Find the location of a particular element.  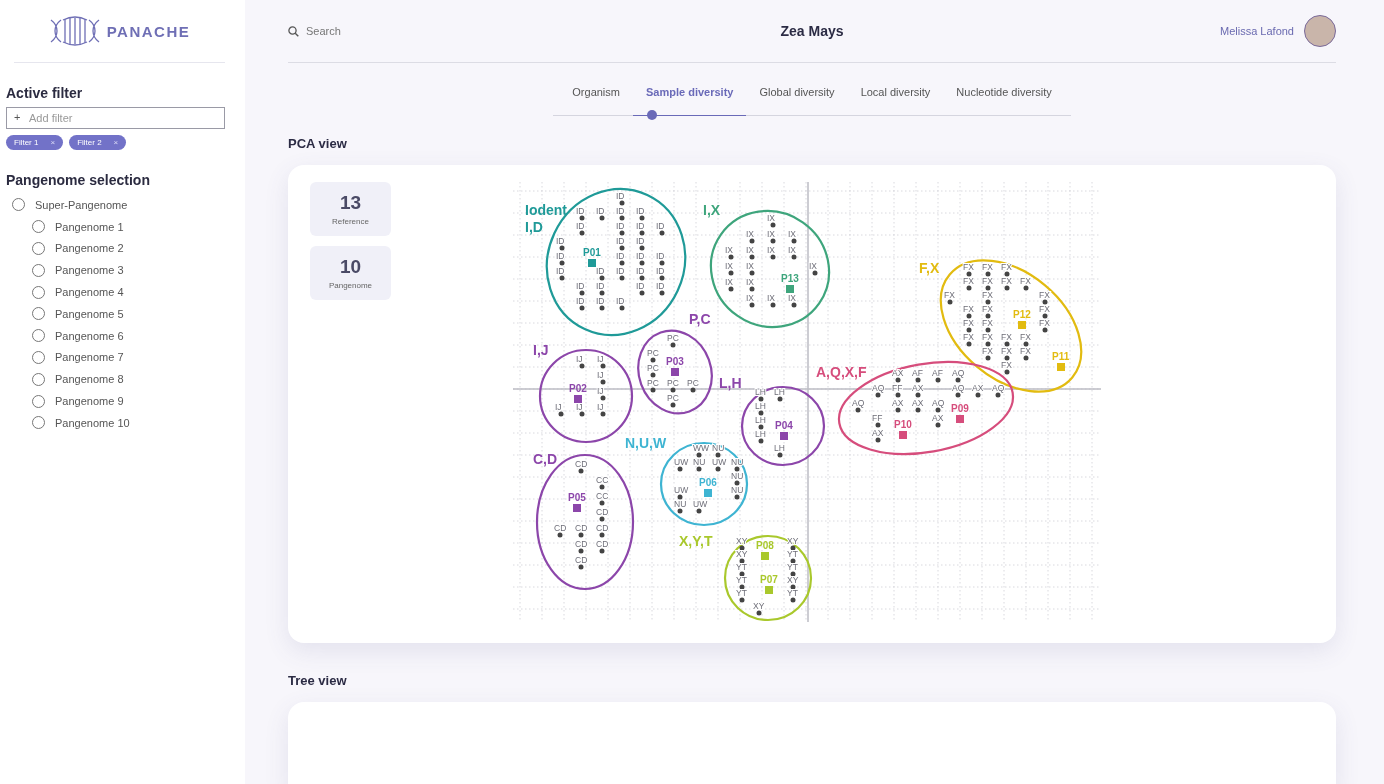

pangenome-label: Pangenome 4 is located at coordinates (89, 292).